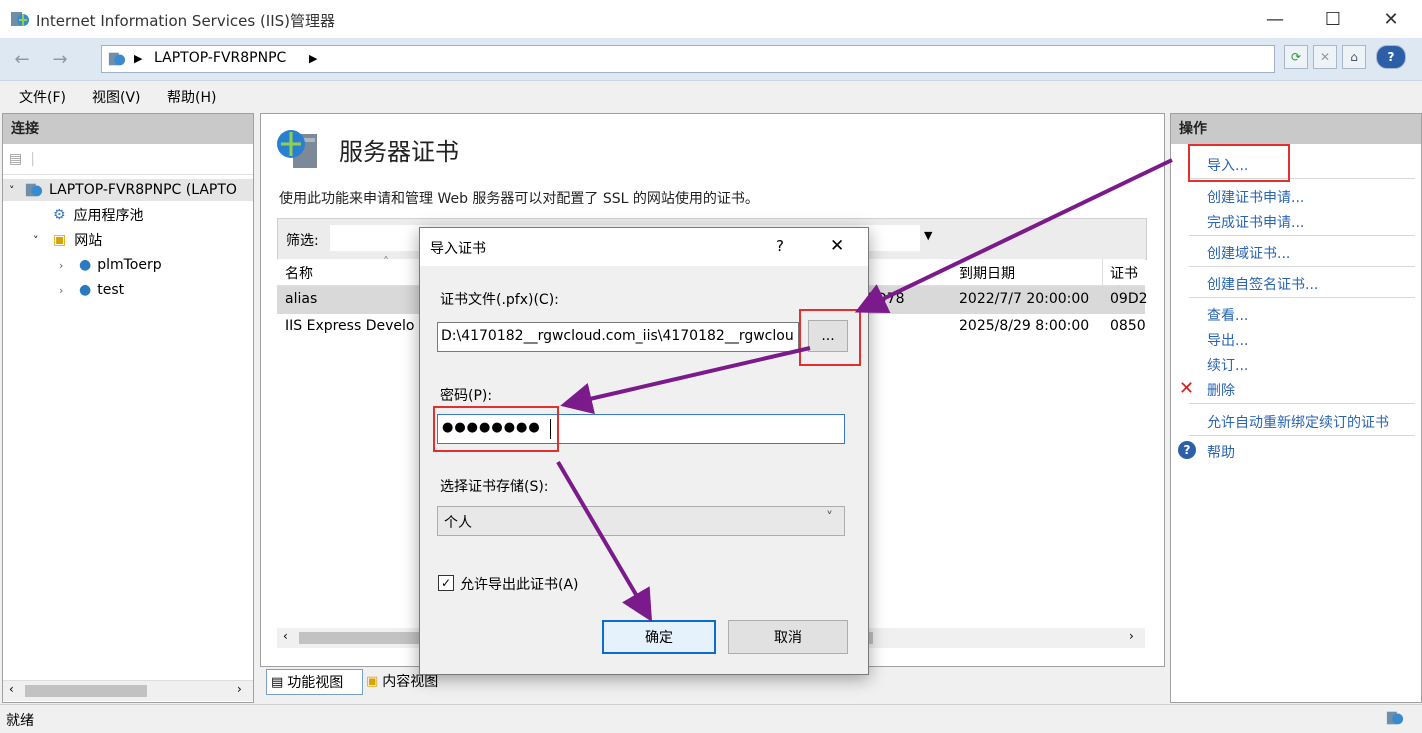 This screenshot has width=1422, height=733. I want to click on filter-label: 筛选:, so click(302, 241).